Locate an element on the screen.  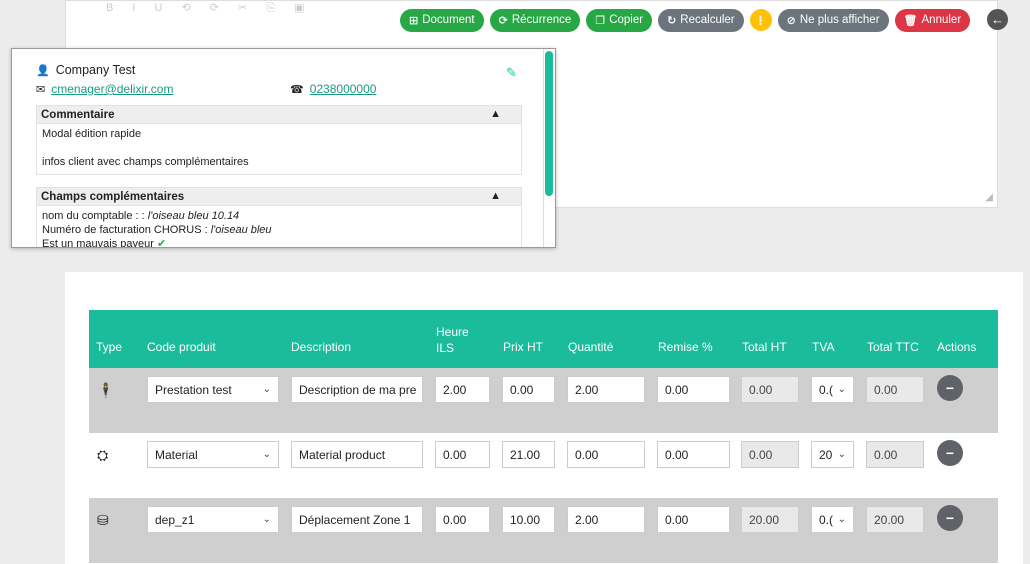
client-name-line: 👤 Company Test is located at coordinates (85, 70).